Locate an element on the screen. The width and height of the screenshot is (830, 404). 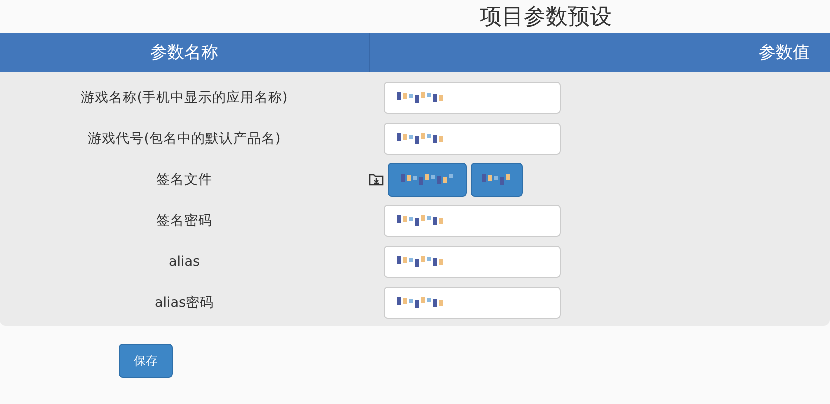
save-button: 保存 is located at coordinates (146, 361).